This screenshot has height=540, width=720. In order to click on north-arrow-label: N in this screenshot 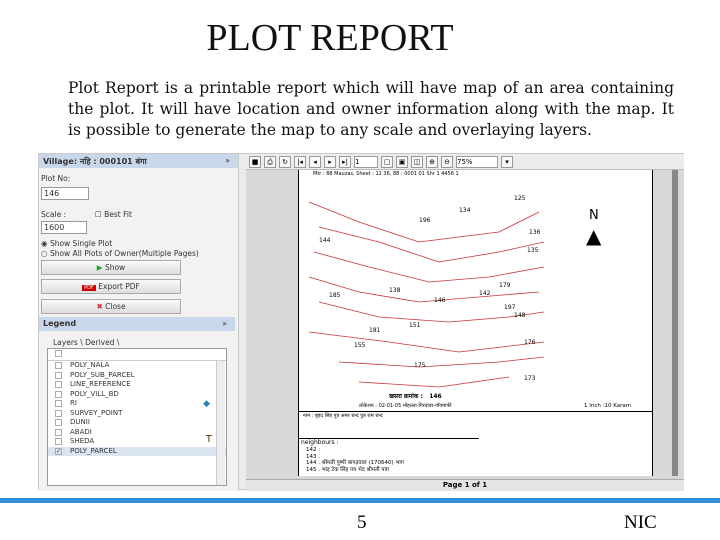, I will do `click(594, 215)`.